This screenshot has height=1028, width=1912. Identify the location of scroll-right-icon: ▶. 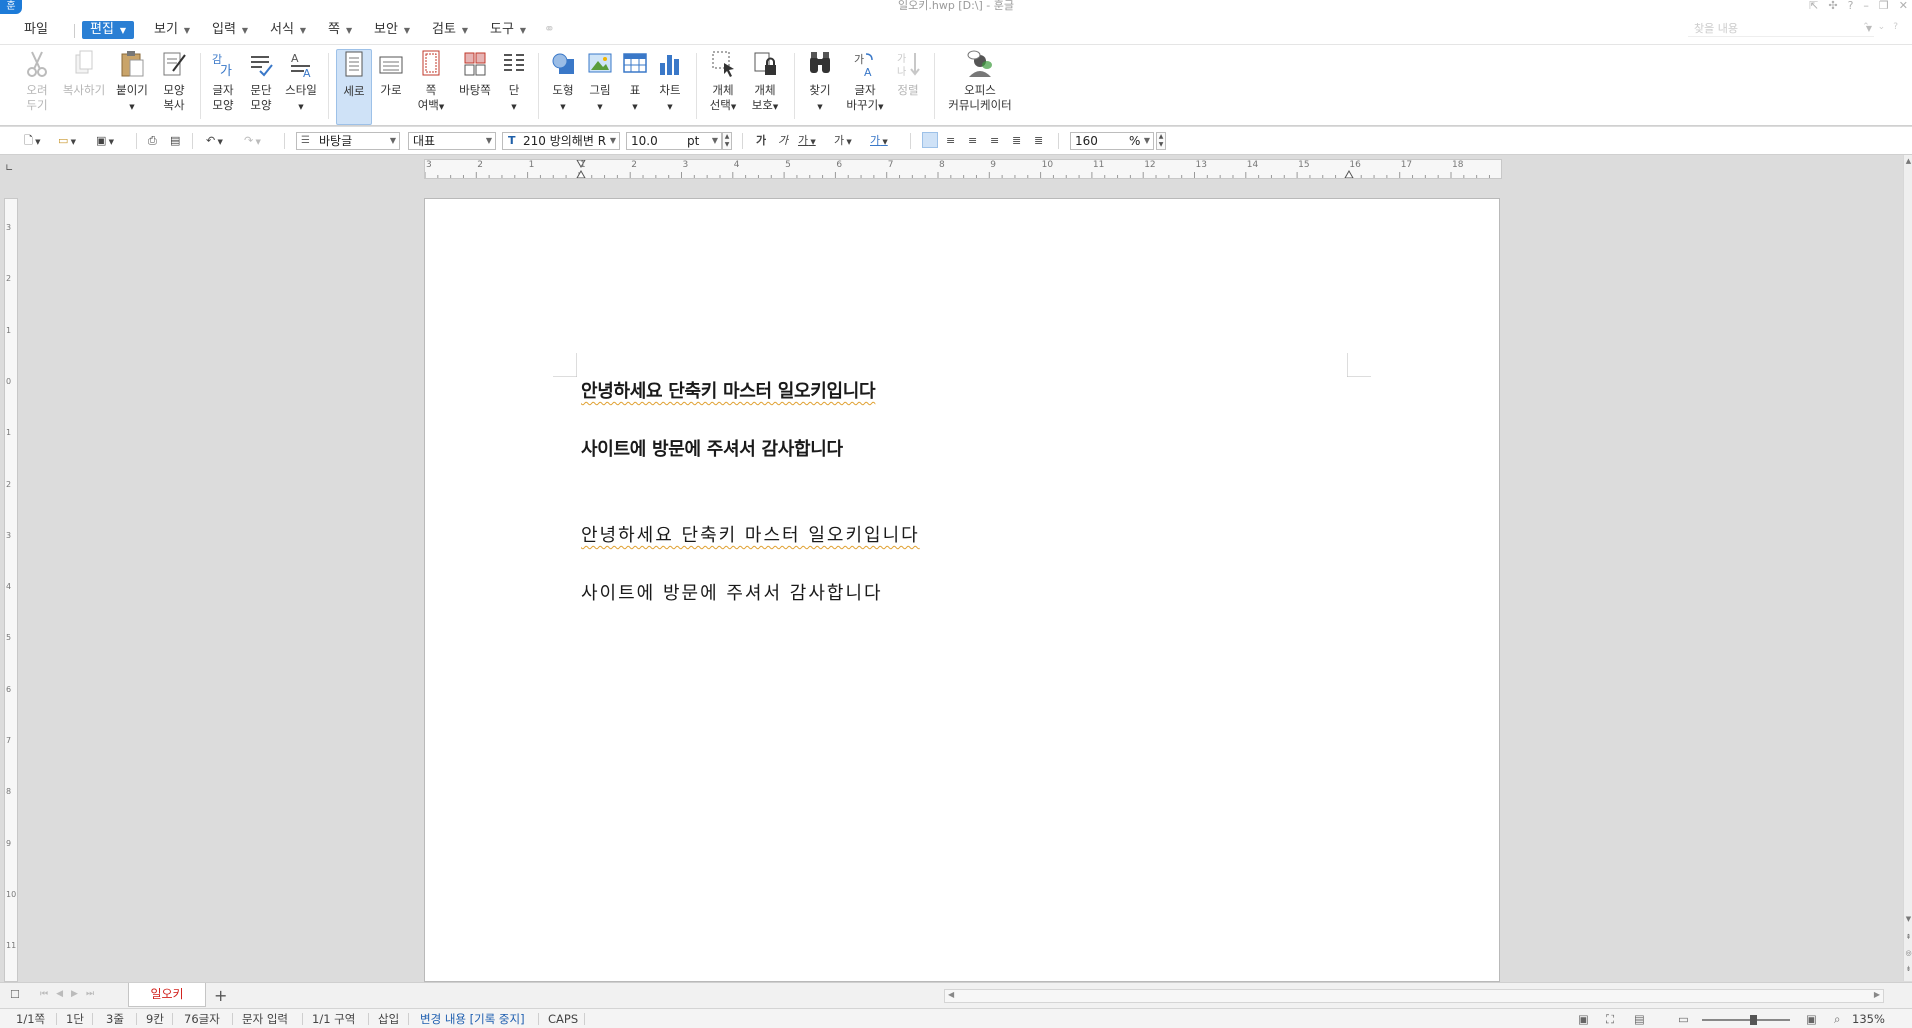
(1877, 994).